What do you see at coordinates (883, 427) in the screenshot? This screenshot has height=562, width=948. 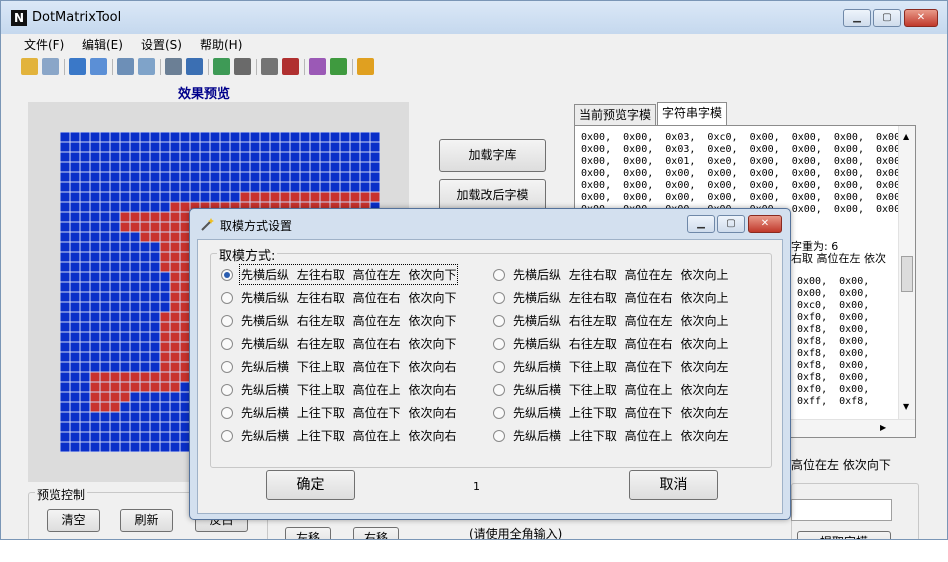 I see `scroll-right-icon: ▶` at bounding box center [883, 427].